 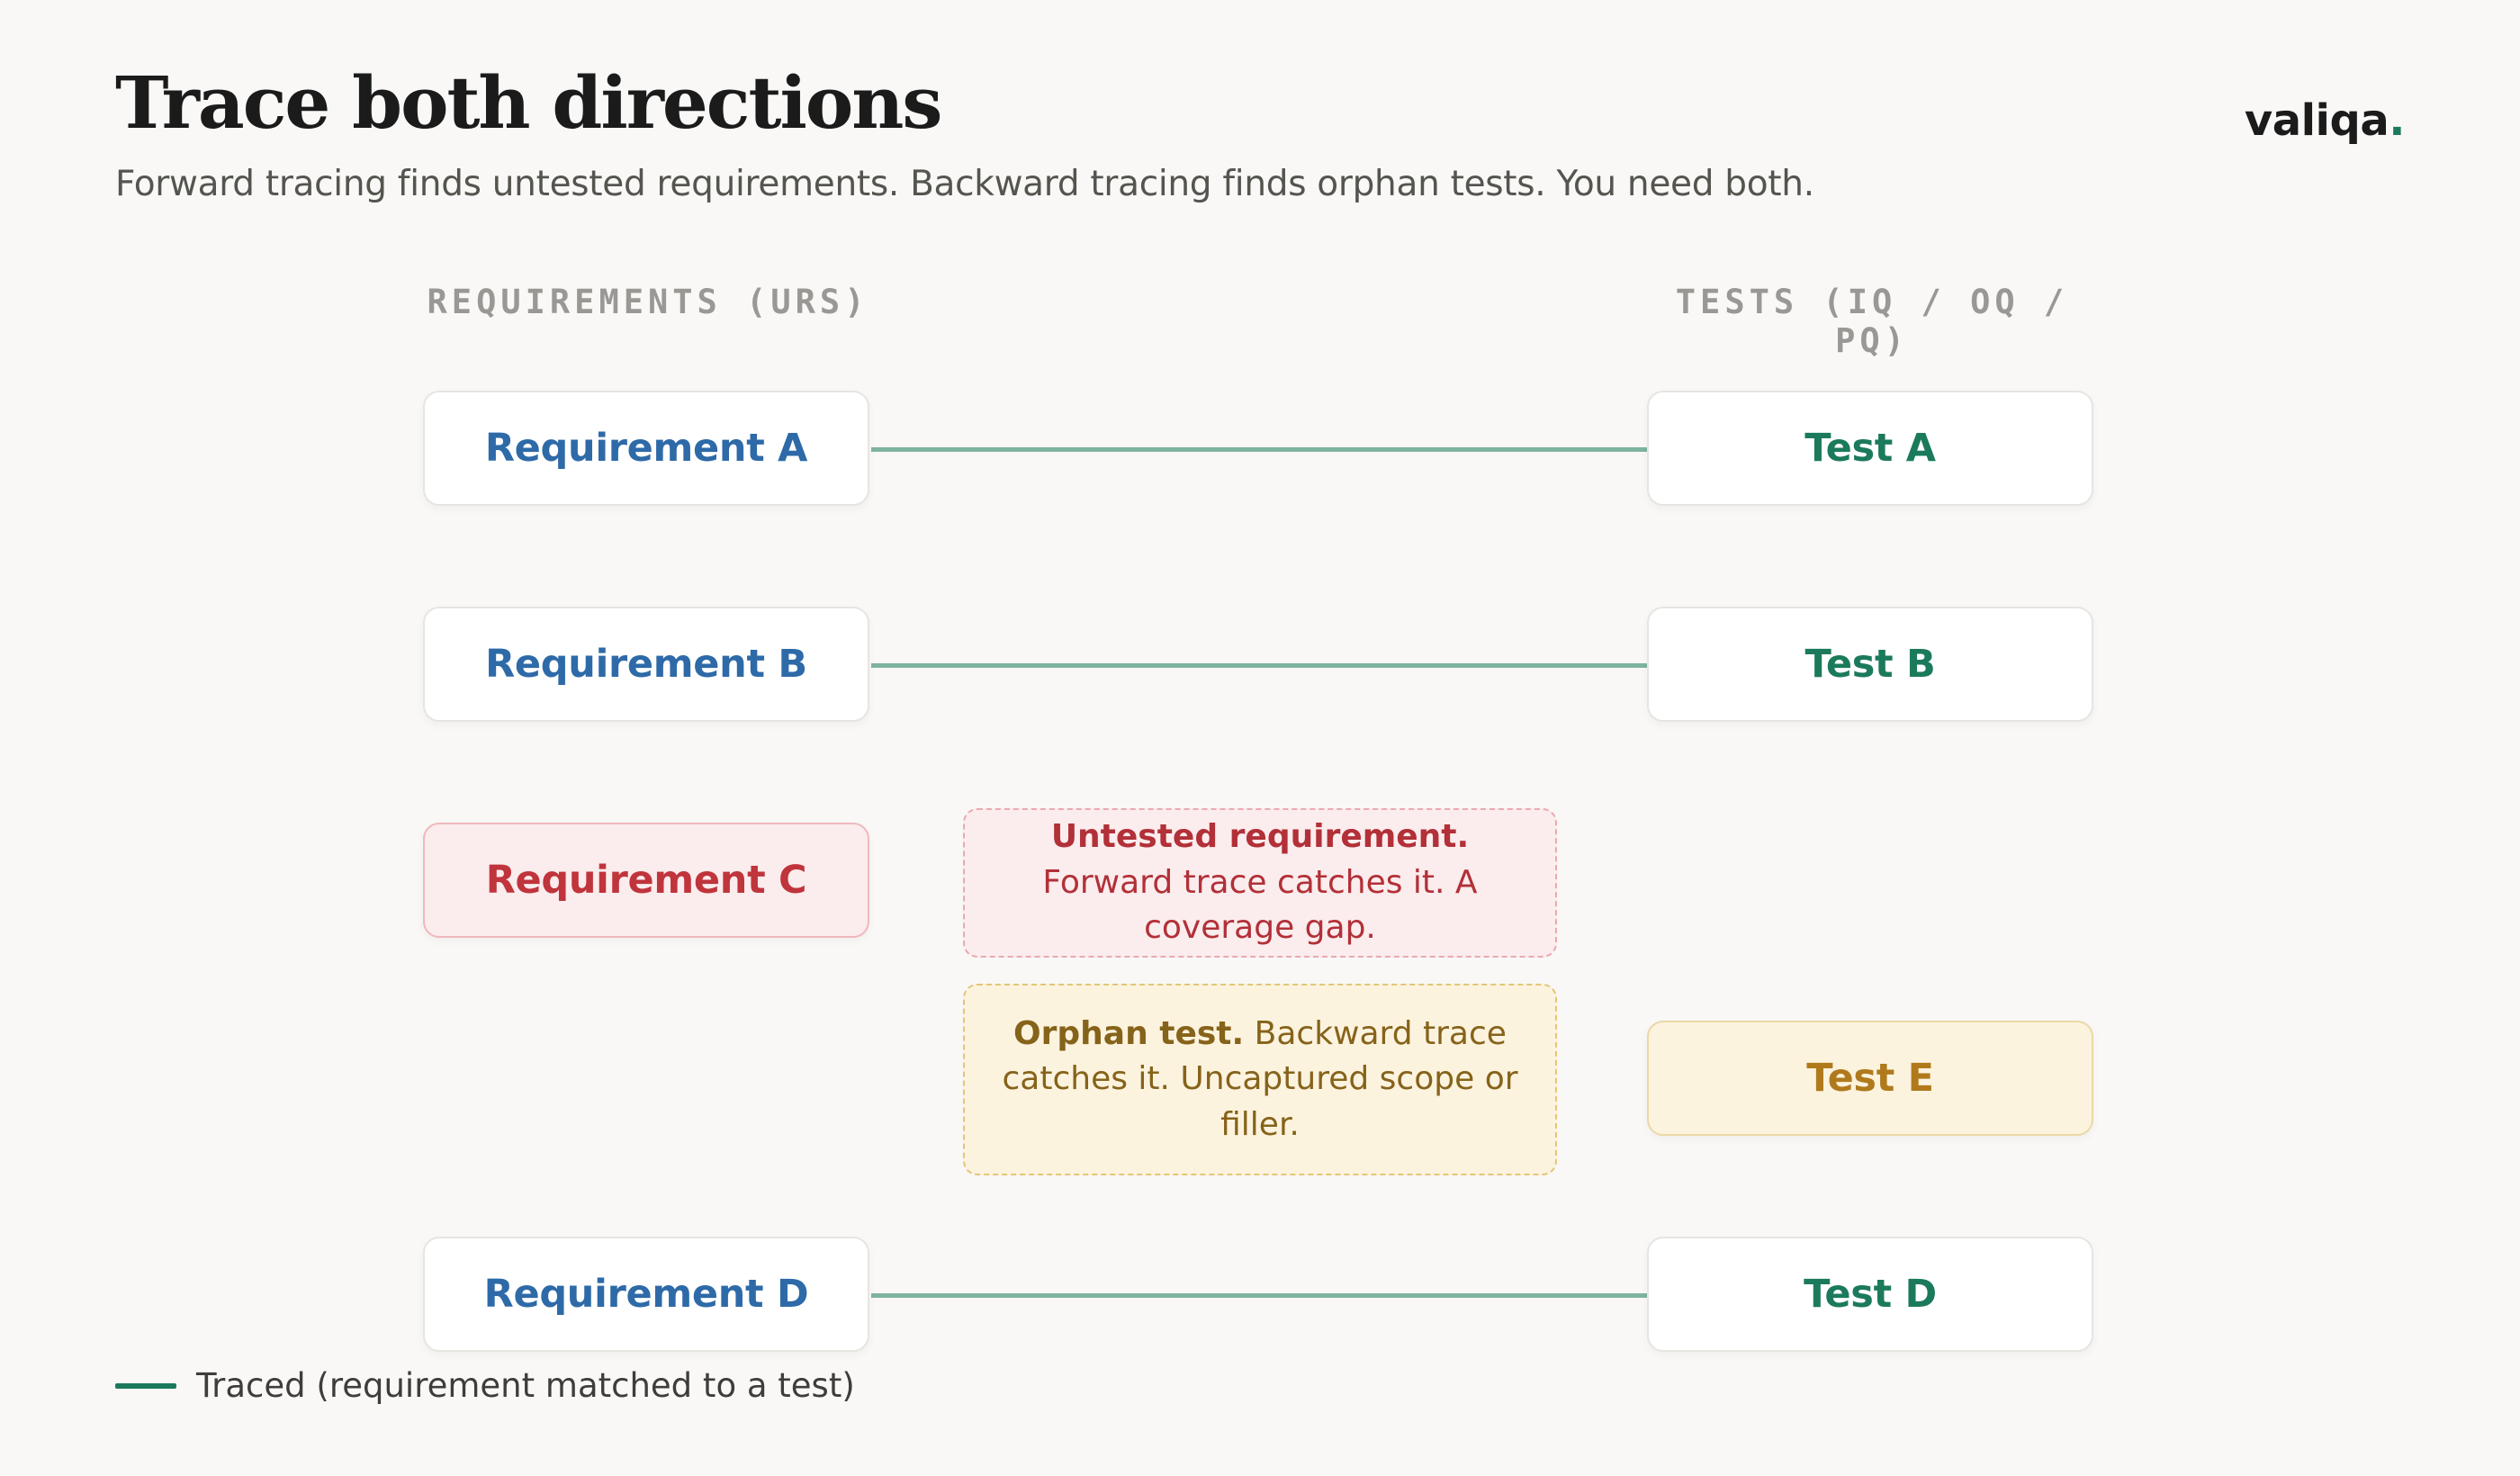 I want to click on test-b-box: Test B, so click(x=1870, y=664).